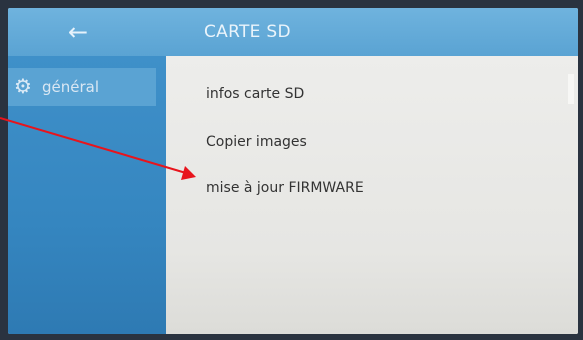  Describe the element at coordinates (255, 94) in the screenshot. I see `menu-item-infos-carte-sd: infos carte SD` at that location.